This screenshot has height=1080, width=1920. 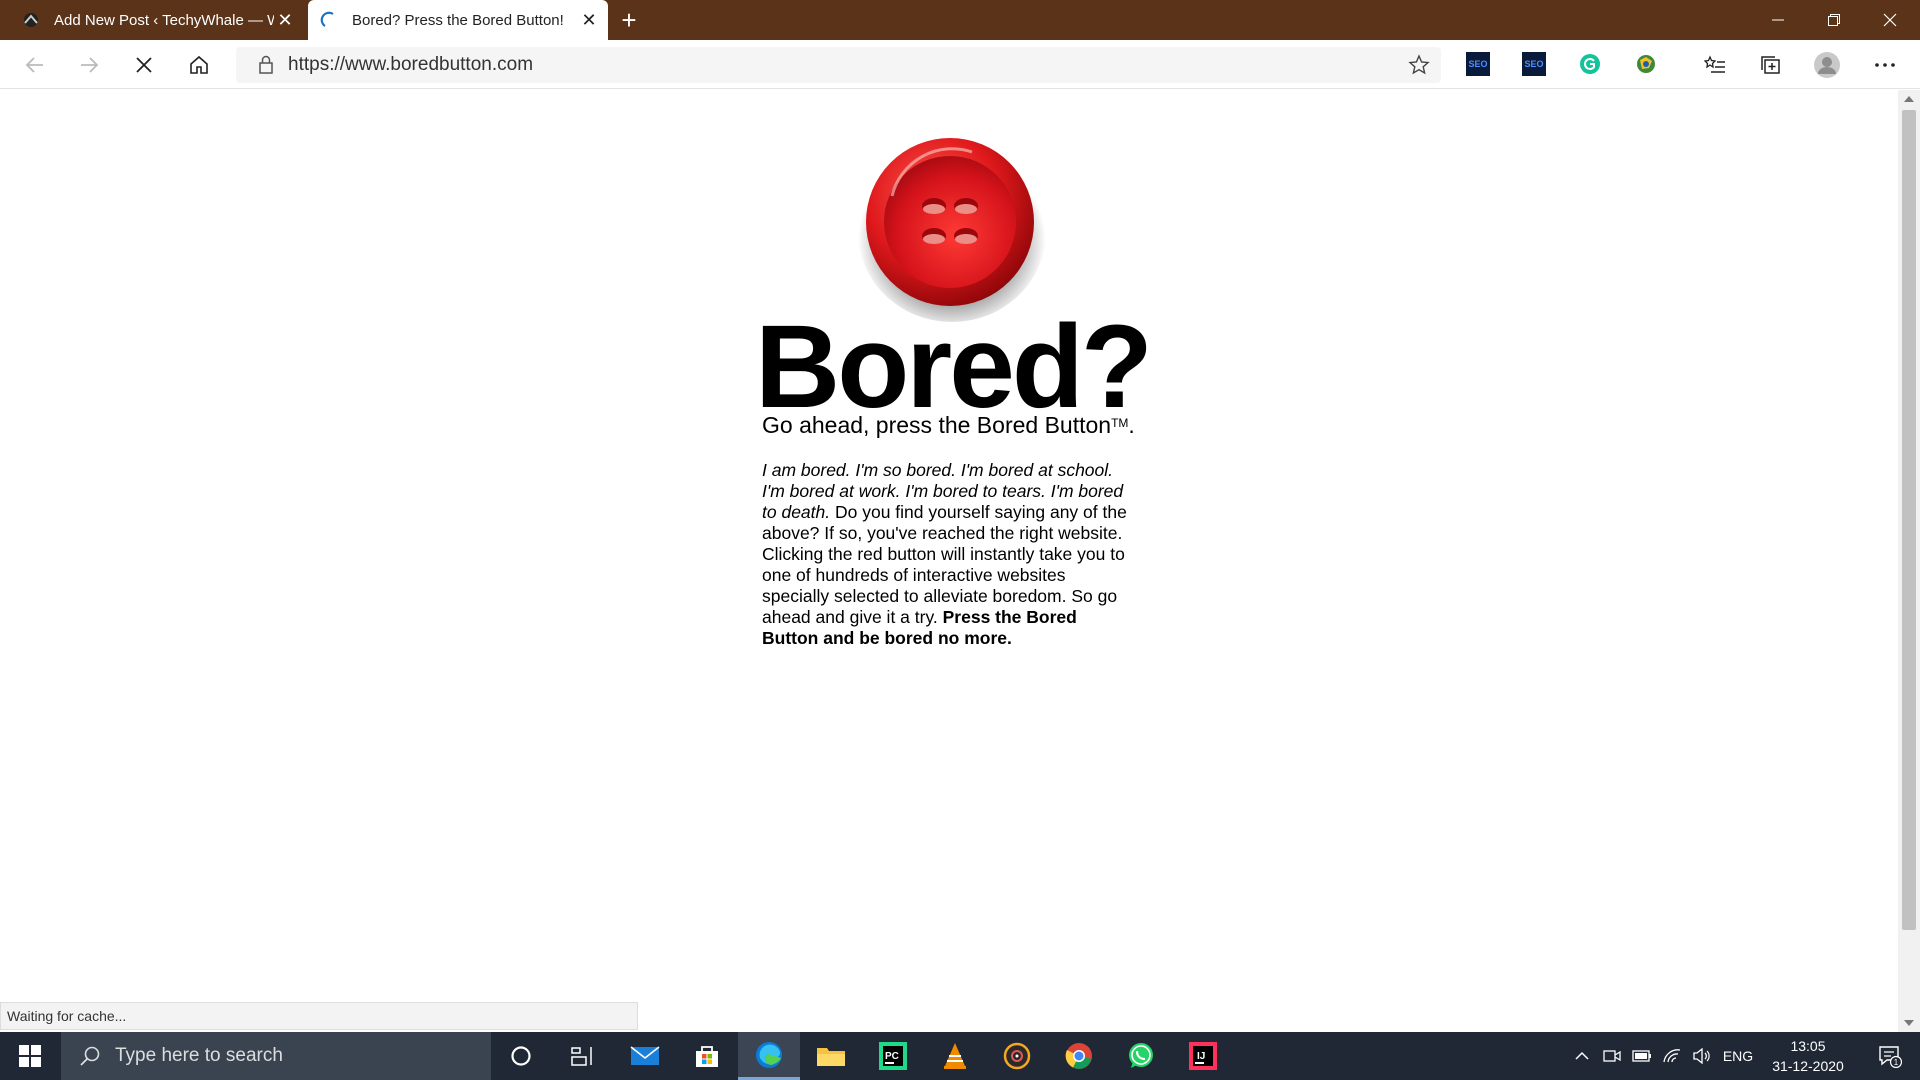 I want to click on tab-bored-button: Bored? Press the Bored Button! ✕, so click(x=458, y=20).